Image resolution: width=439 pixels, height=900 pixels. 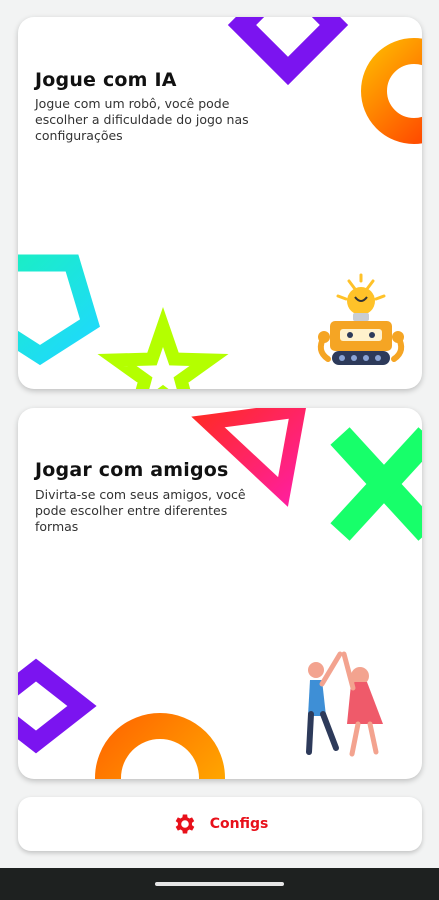 I want to click on robot-icon, so click(x=361, y=319).